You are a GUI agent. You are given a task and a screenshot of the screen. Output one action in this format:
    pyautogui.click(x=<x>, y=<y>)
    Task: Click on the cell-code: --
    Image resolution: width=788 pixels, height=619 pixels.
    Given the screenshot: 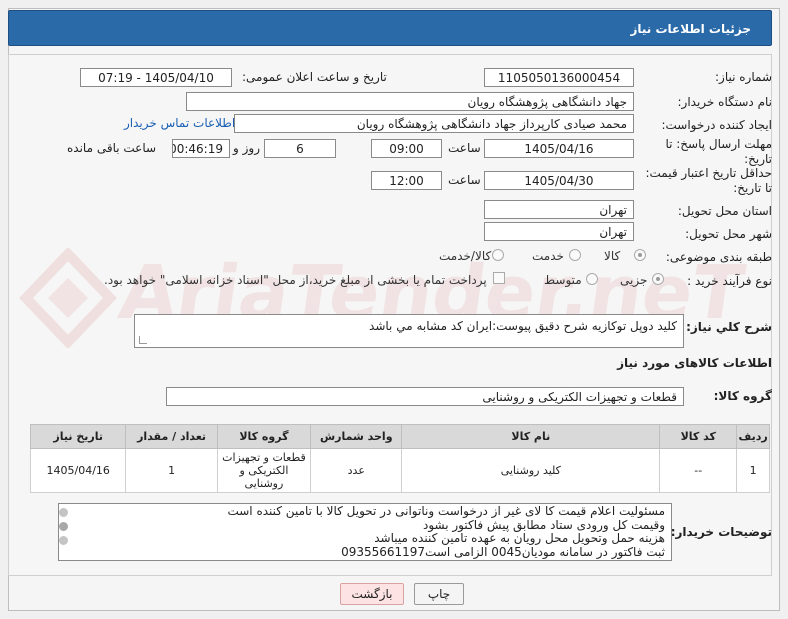 What is the action you would take?
    pyautogui.click(x=698, y=470)
    